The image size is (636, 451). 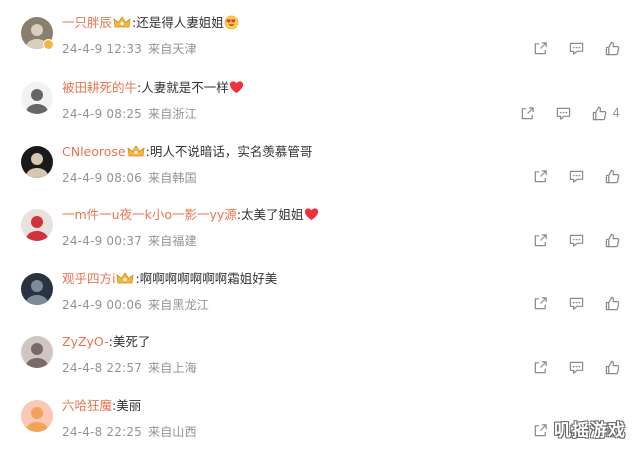 I want to click on comment-text: :太美了姐姐, so click(x=270, y=214).